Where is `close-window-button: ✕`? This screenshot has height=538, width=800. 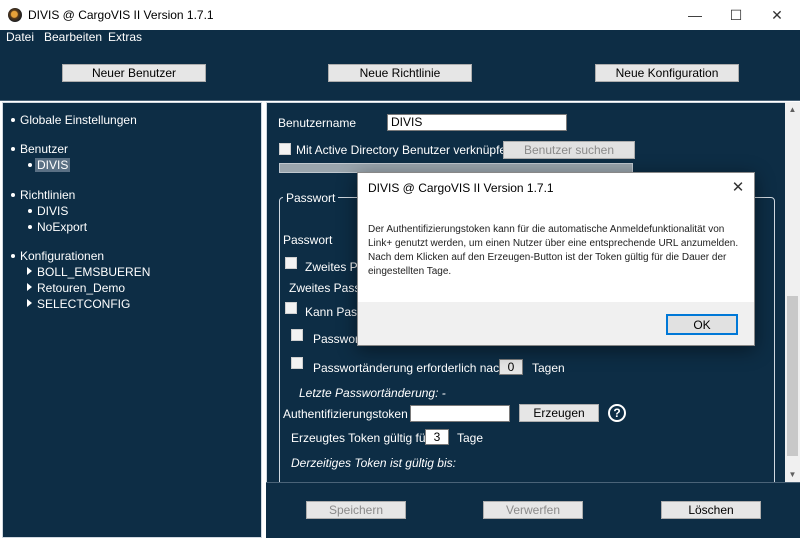
close-window-button: ✕ is located at coordinates (777, 15).